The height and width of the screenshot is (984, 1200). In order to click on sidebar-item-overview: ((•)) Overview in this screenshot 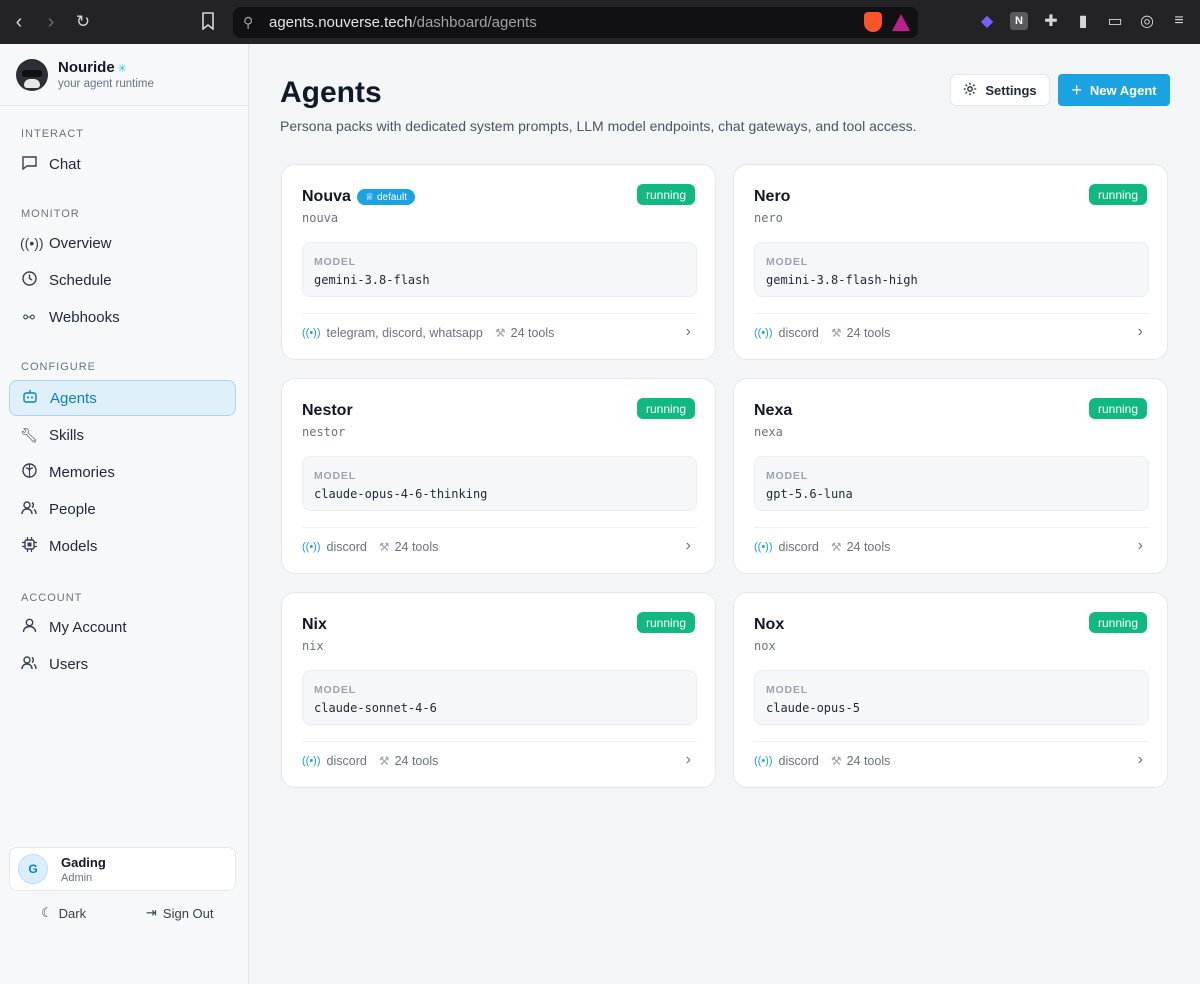, I will do `click(122, 243)`.